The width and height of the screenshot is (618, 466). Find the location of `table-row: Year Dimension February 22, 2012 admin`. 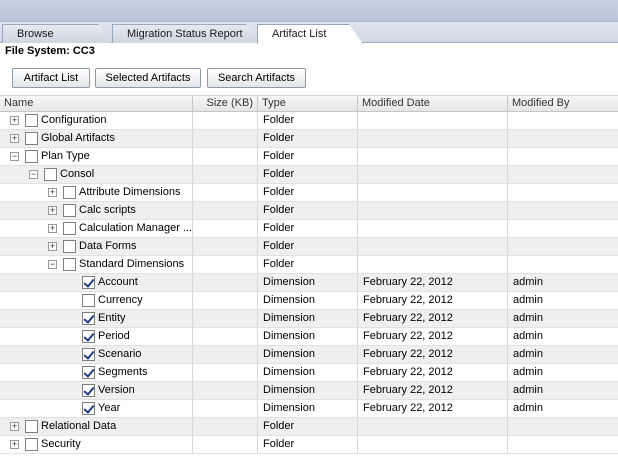

table-row: Year Dimension February 22, 2012 admin is located at coordinates (309, 409).